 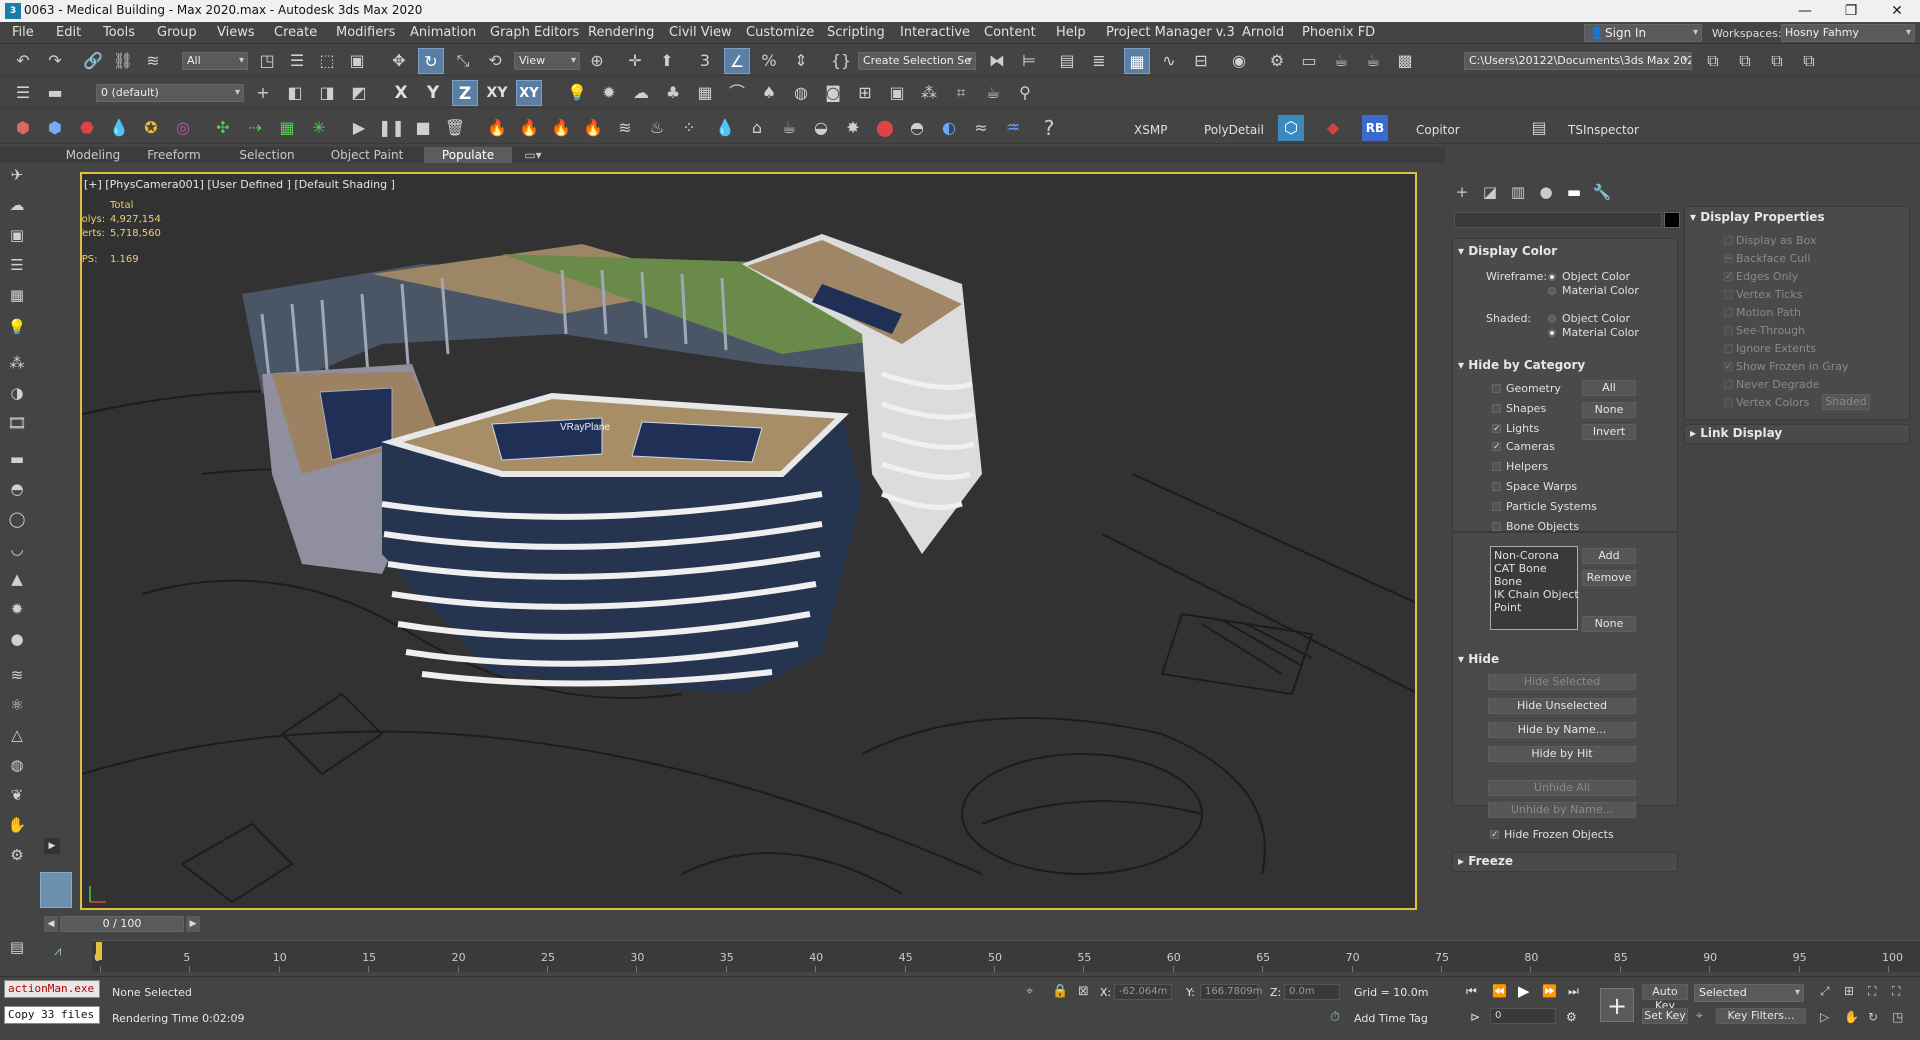 I want to click on object-name-field, so click(x=1558, y=220).